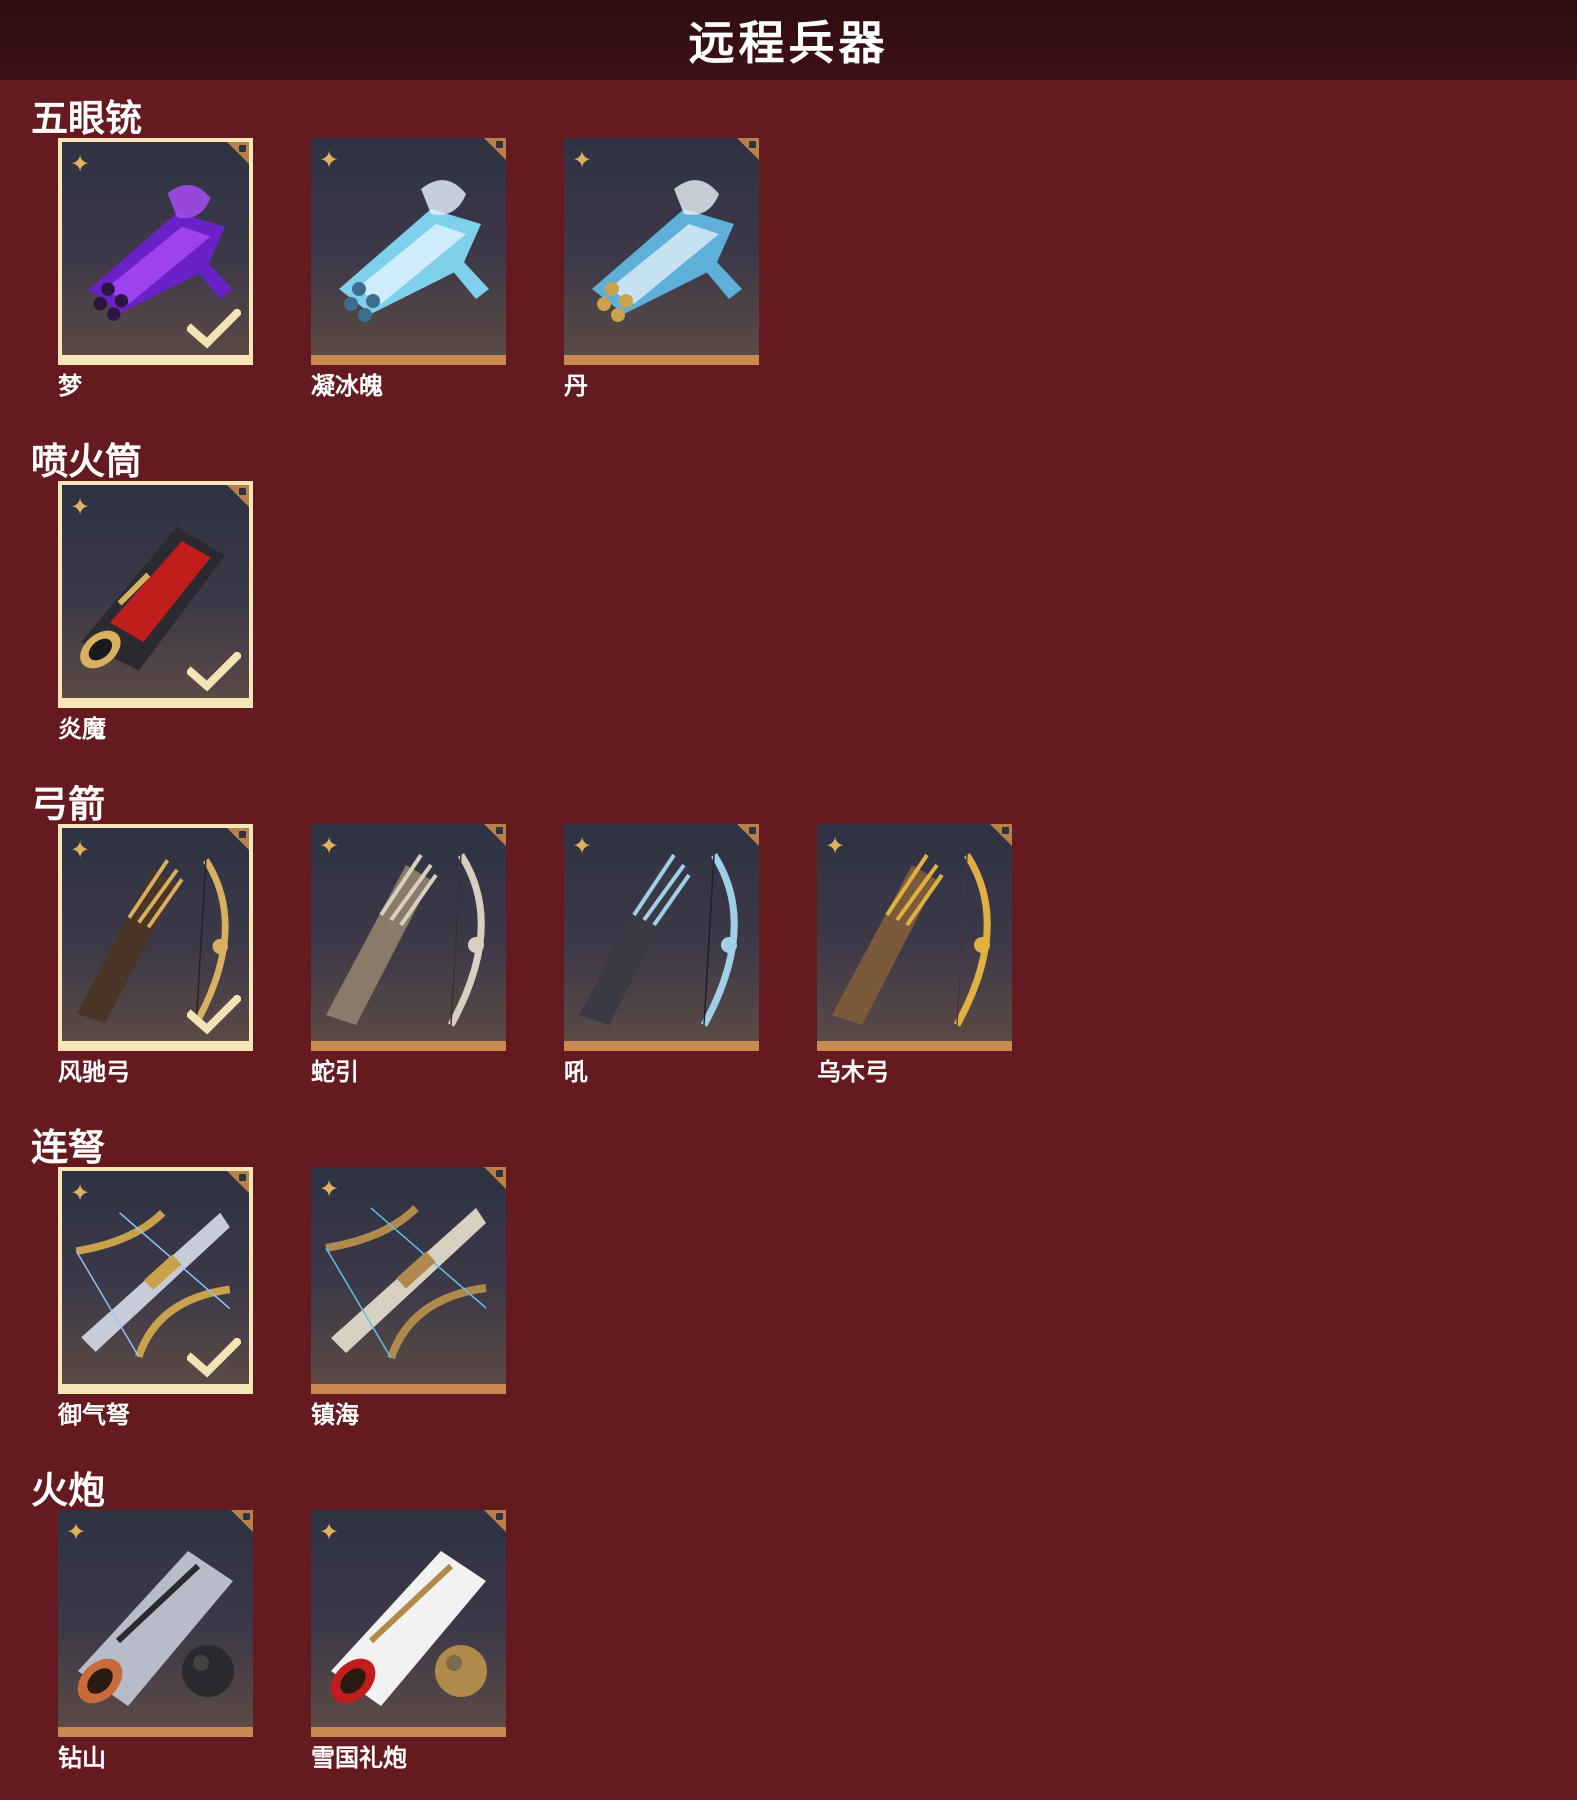 This screenshot has width=1577, height=1800. I want to click on category-title: 连弩, so click(68, 1147).